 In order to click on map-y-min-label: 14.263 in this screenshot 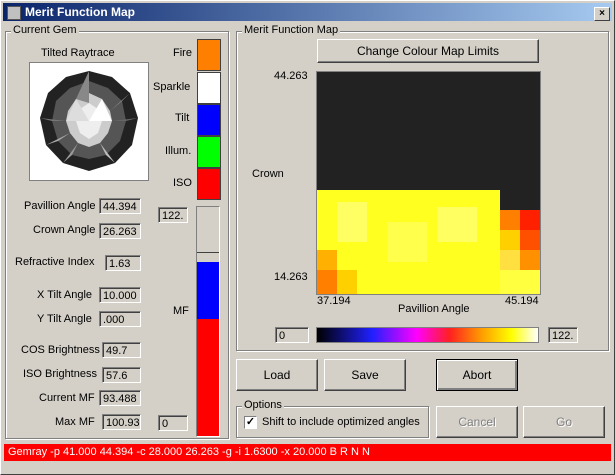, I will do `click(291, 277)`.